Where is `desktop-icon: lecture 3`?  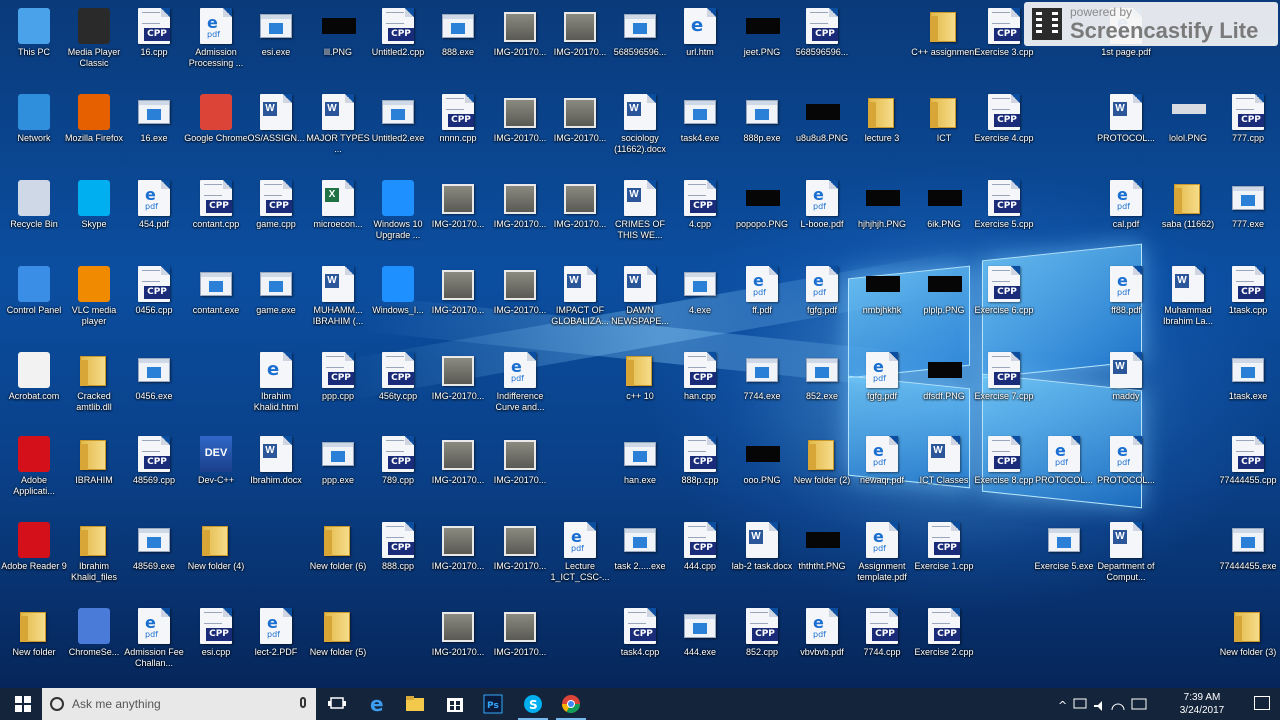 desktop-icon: lecture 3 is located at coordinates (882, 131).